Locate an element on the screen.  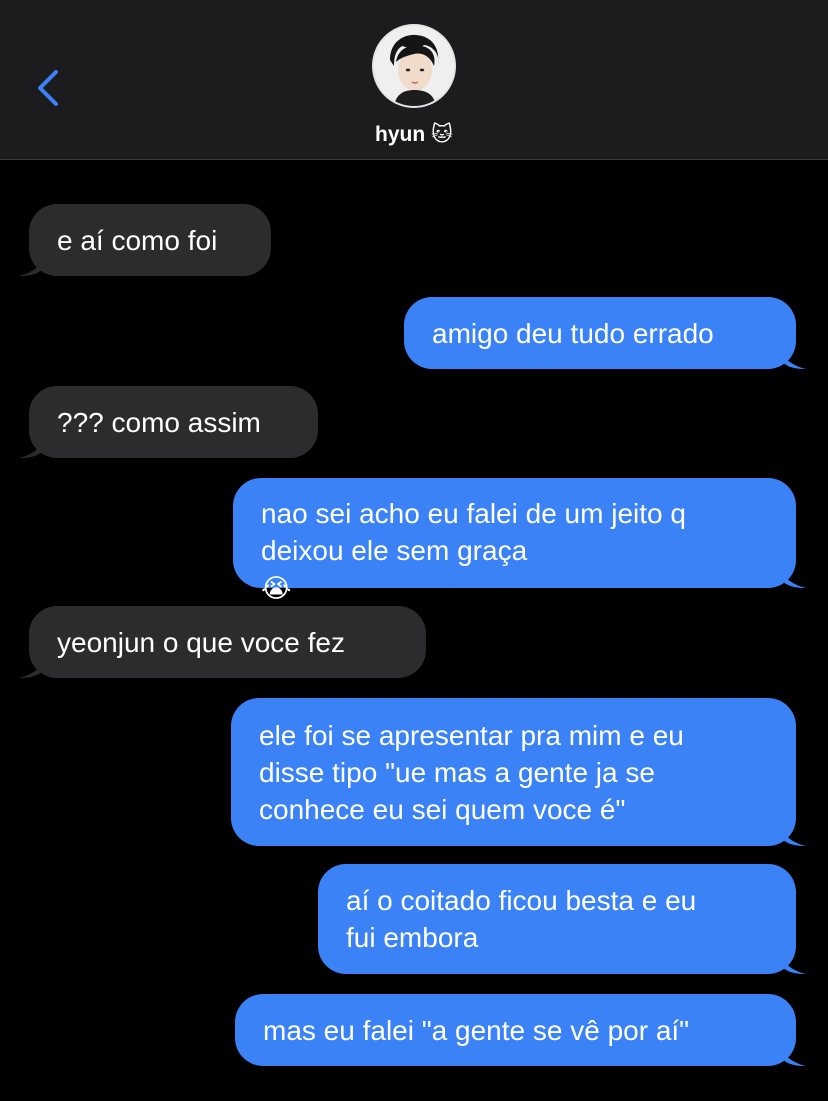
contact-avatar is located at coordinates (414, 66).